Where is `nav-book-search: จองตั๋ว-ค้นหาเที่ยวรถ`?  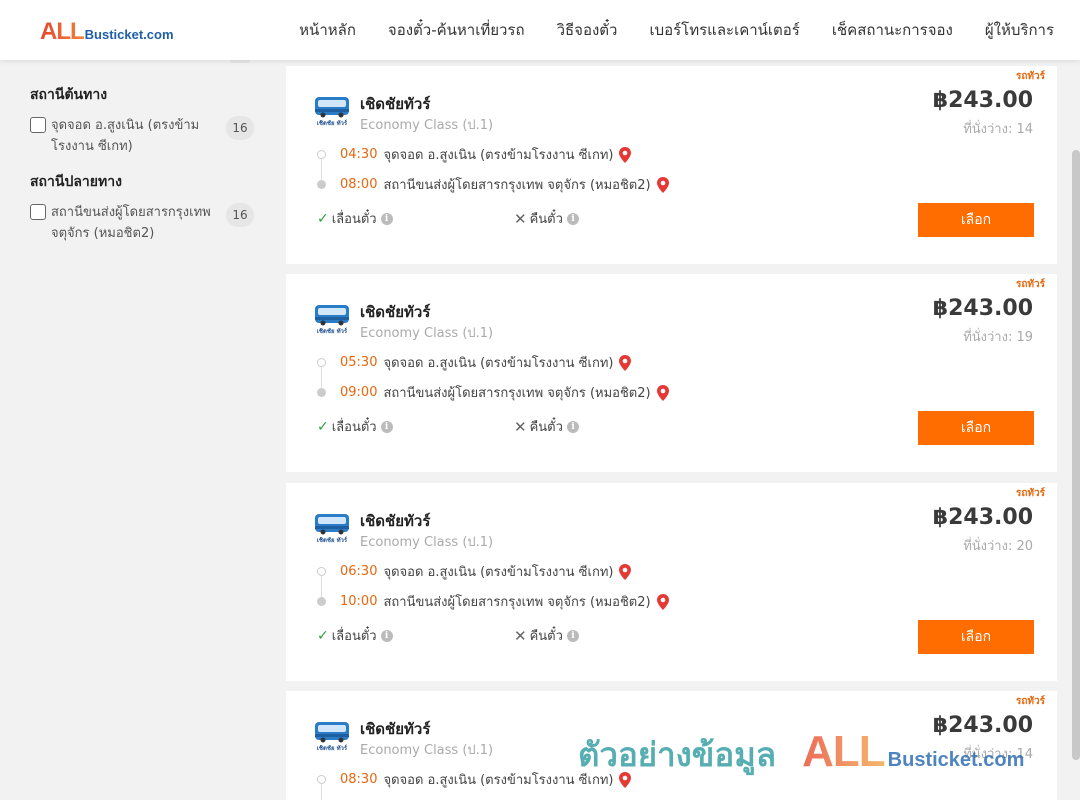 nav-book-search: จองตั๋ว-ค้นหาเที่ยวรถ is located at coordinates (456, 30).